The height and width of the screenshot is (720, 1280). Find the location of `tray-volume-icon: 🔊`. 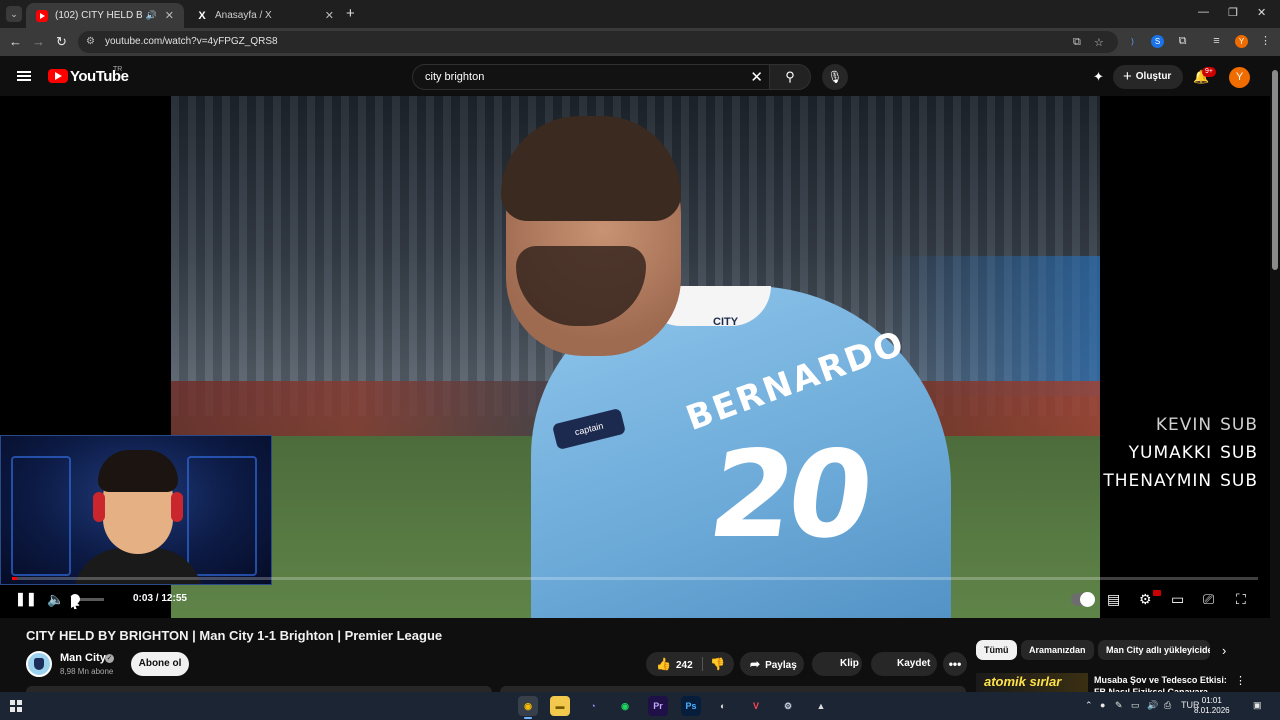

tray-volume-icon: 🔊 is located at coordinates (1152, 705).